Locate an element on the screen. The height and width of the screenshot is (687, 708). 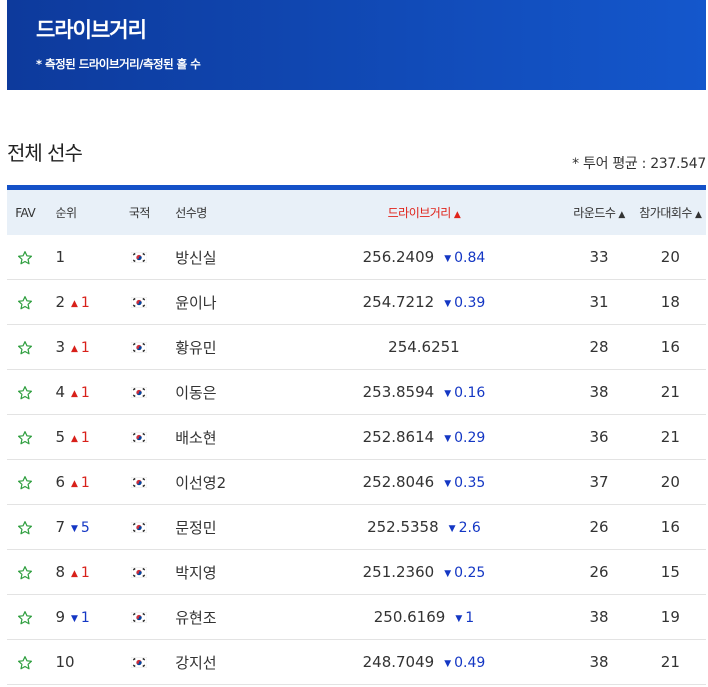
player-name: 황유민 is located at coordinates (196, 347).